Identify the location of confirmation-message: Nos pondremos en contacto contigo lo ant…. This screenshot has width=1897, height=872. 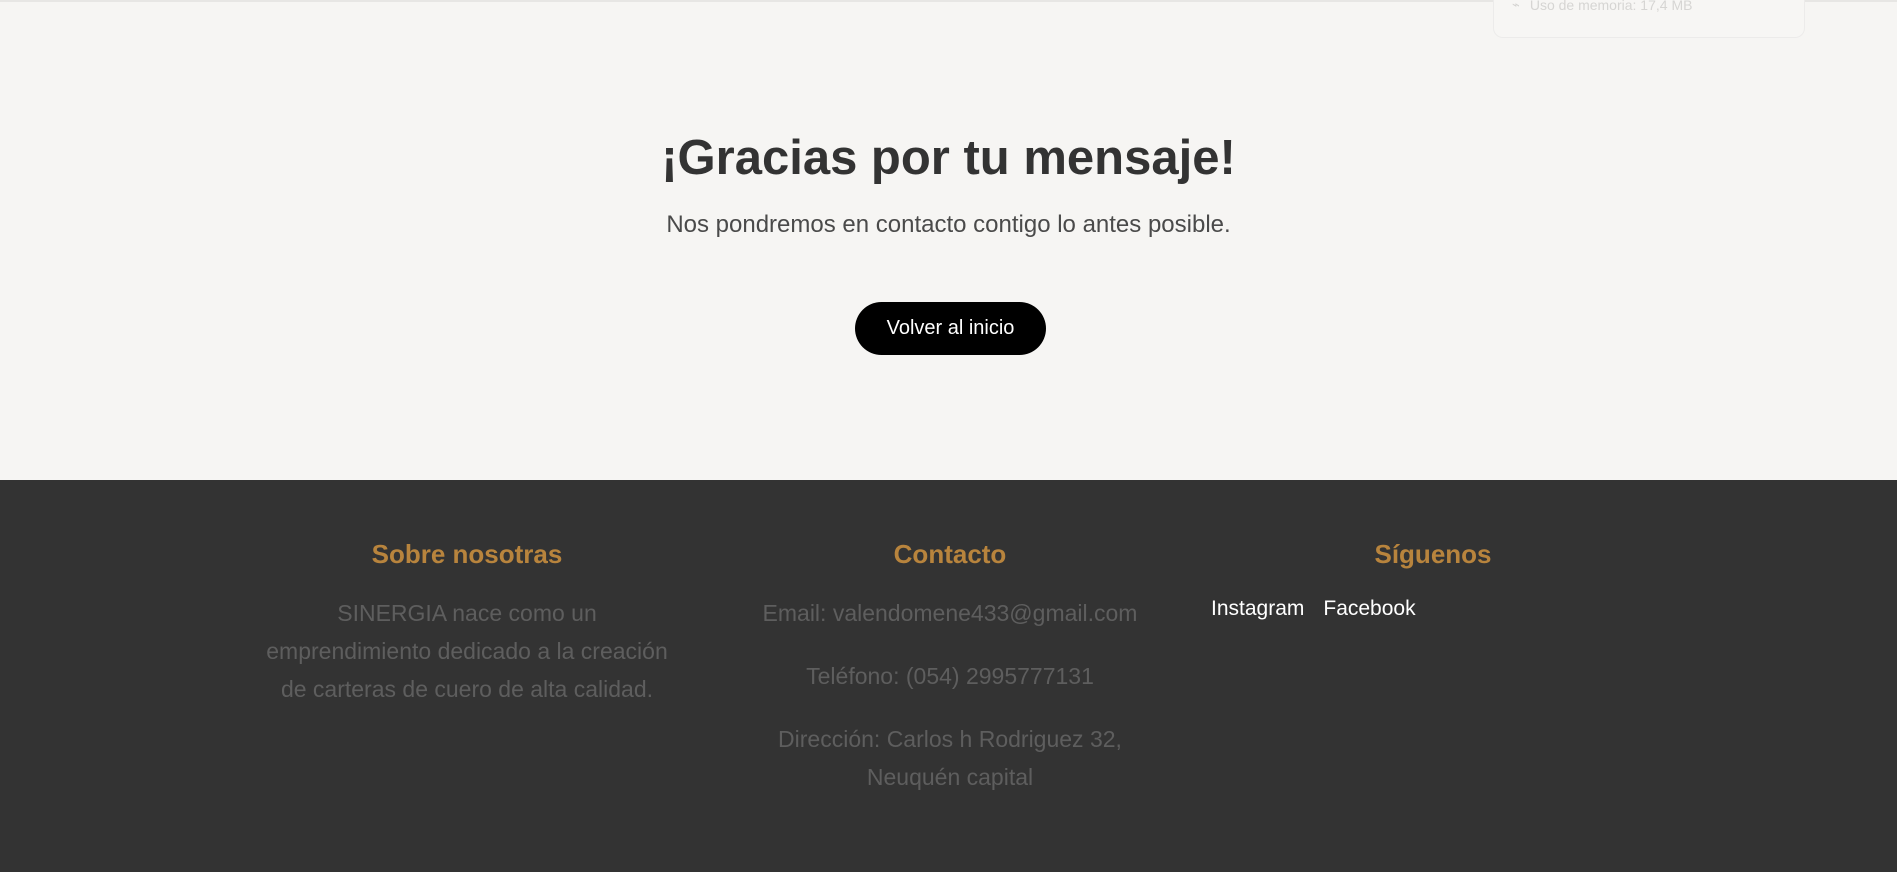
(948, 224).